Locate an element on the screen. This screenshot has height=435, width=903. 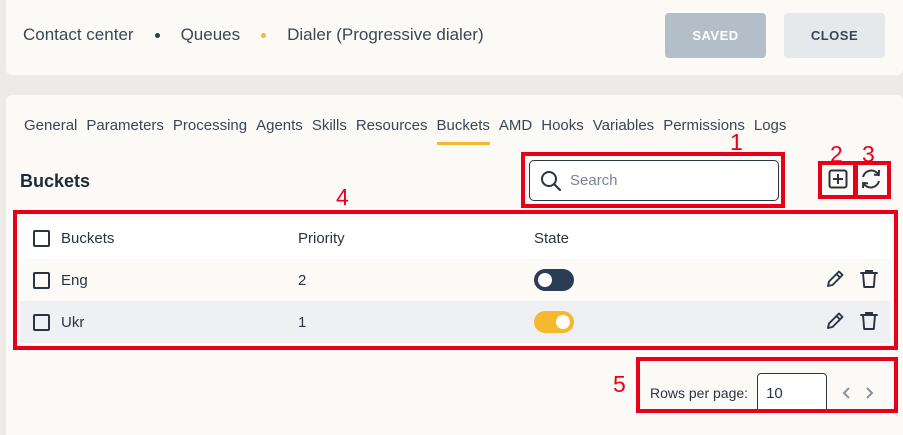
table-row: Eng 2 is located at coordinates (455, 280).